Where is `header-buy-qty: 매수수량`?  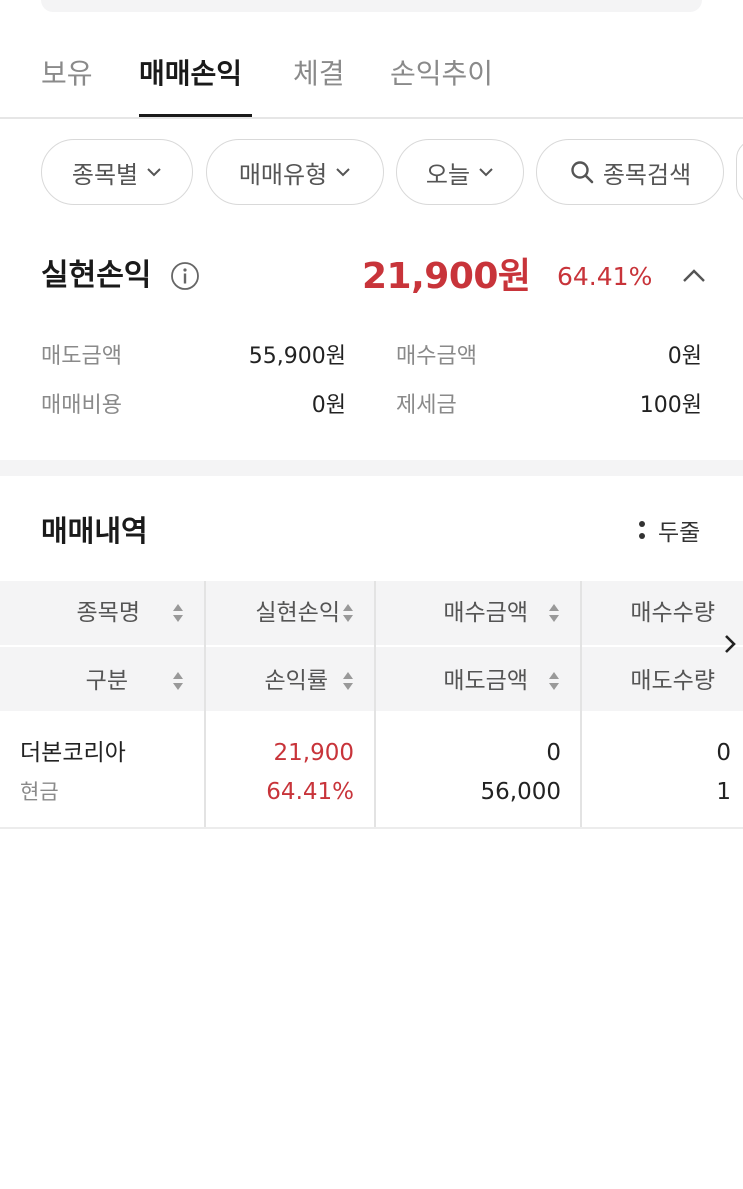 header-buy-qty: 매수수량 is located at coordinates (652, 613).